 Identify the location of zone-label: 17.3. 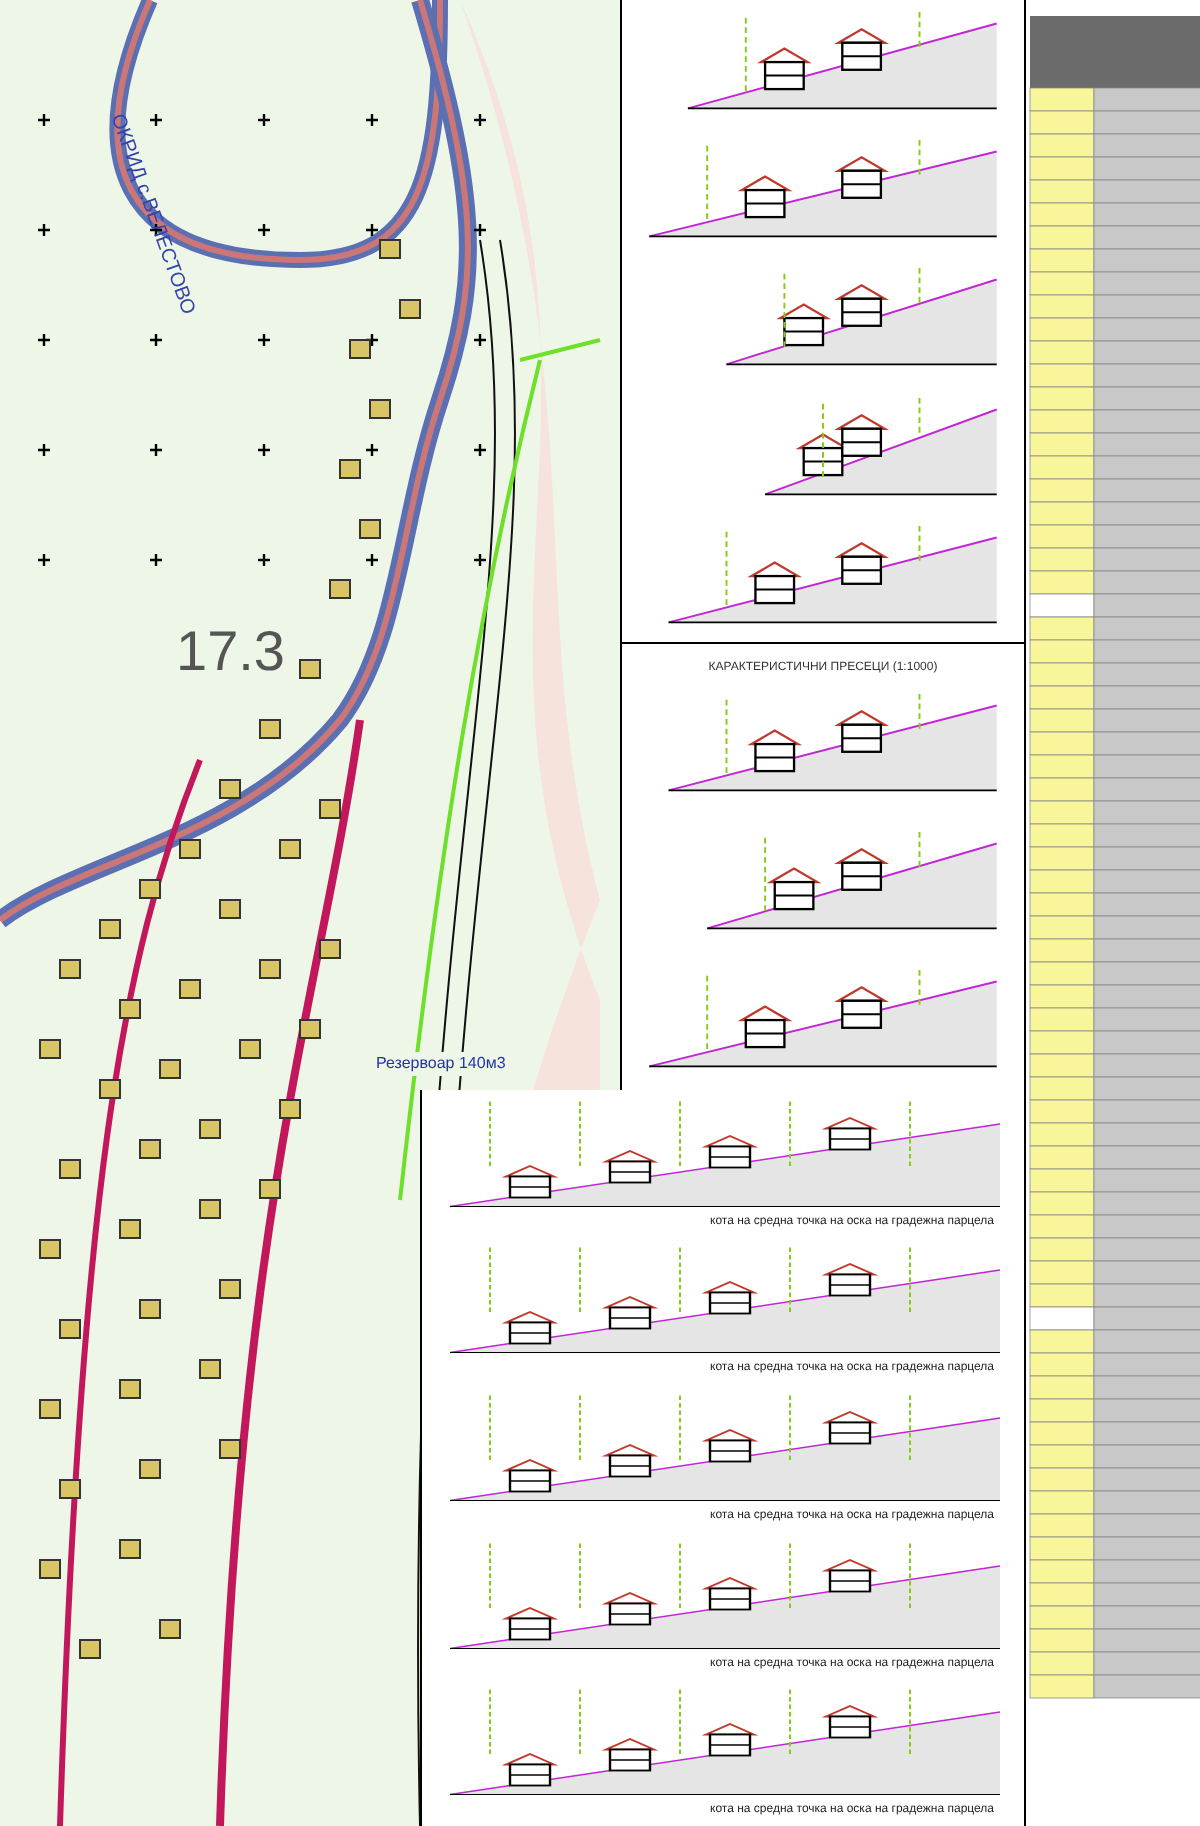
(230, 652).